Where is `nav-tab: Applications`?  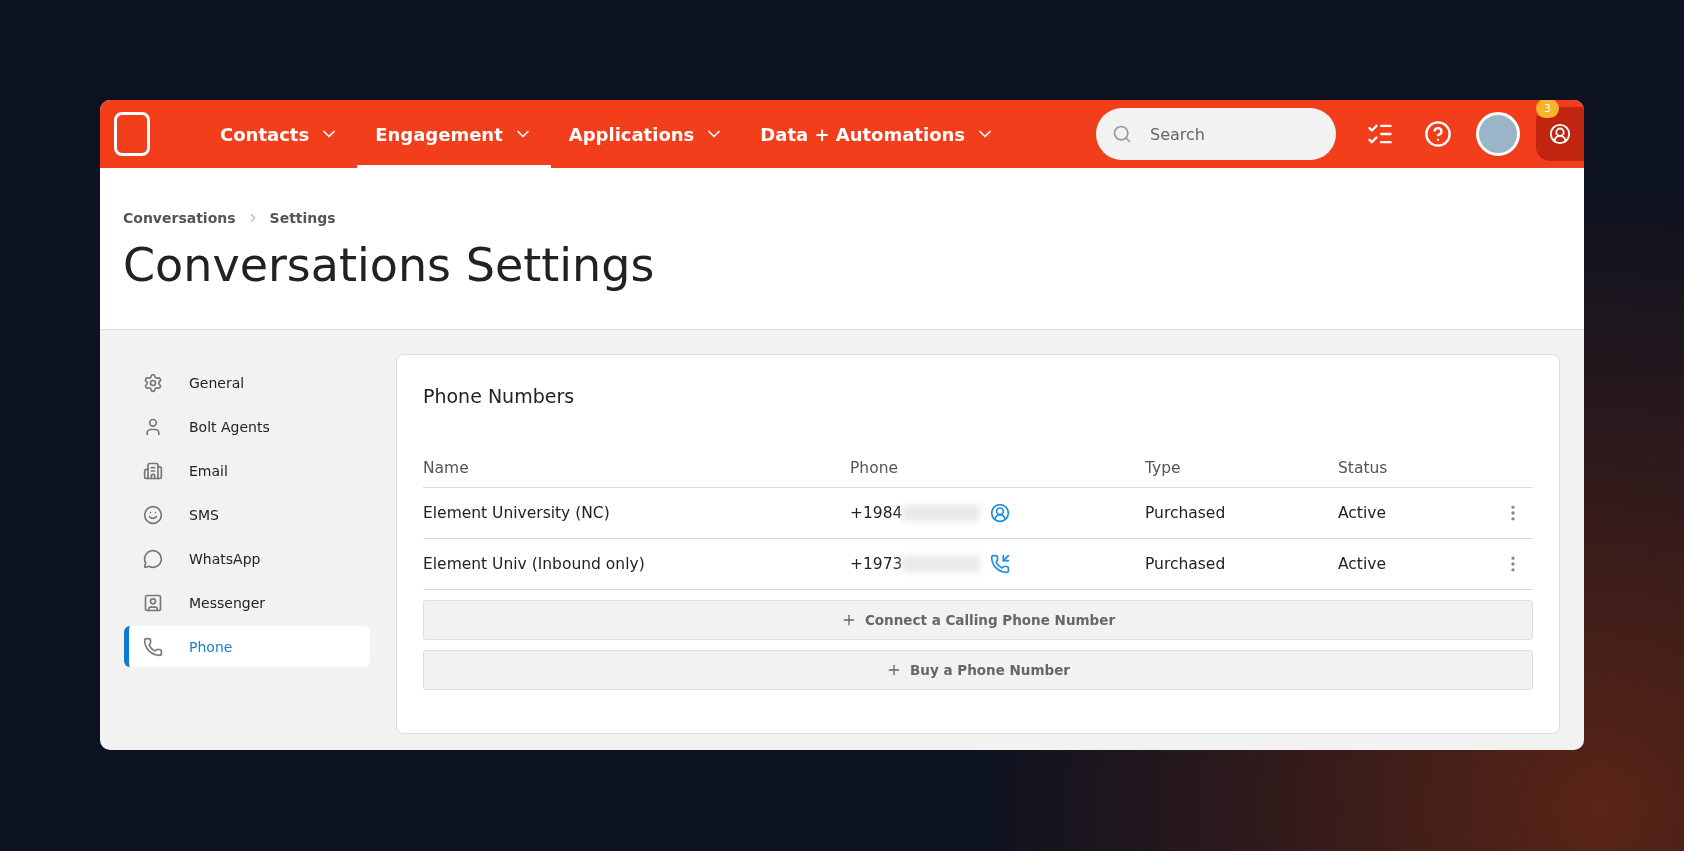 nav-tab: Applications is located at coordinates (646, 134).